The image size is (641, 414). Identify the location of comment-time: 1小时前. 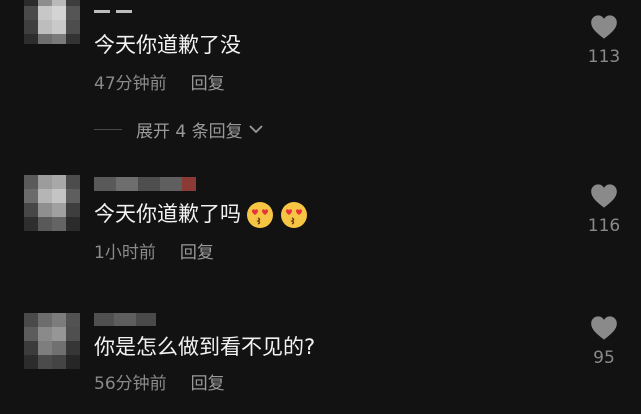
(125, 253).